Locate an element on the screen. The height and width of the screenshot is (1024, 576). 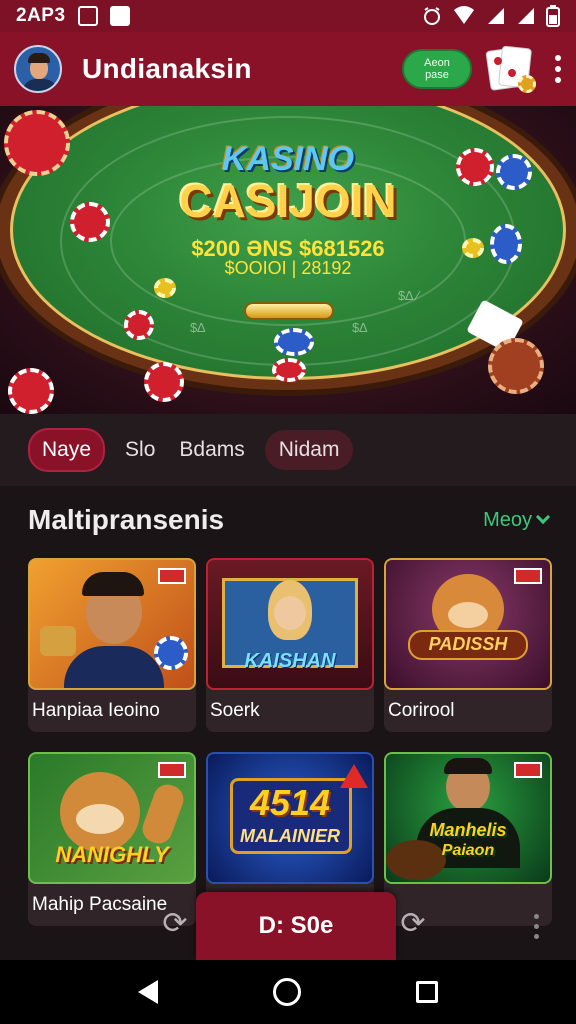
game-card: Hanpiaa Ieoino is located at coordinates (112, 645).